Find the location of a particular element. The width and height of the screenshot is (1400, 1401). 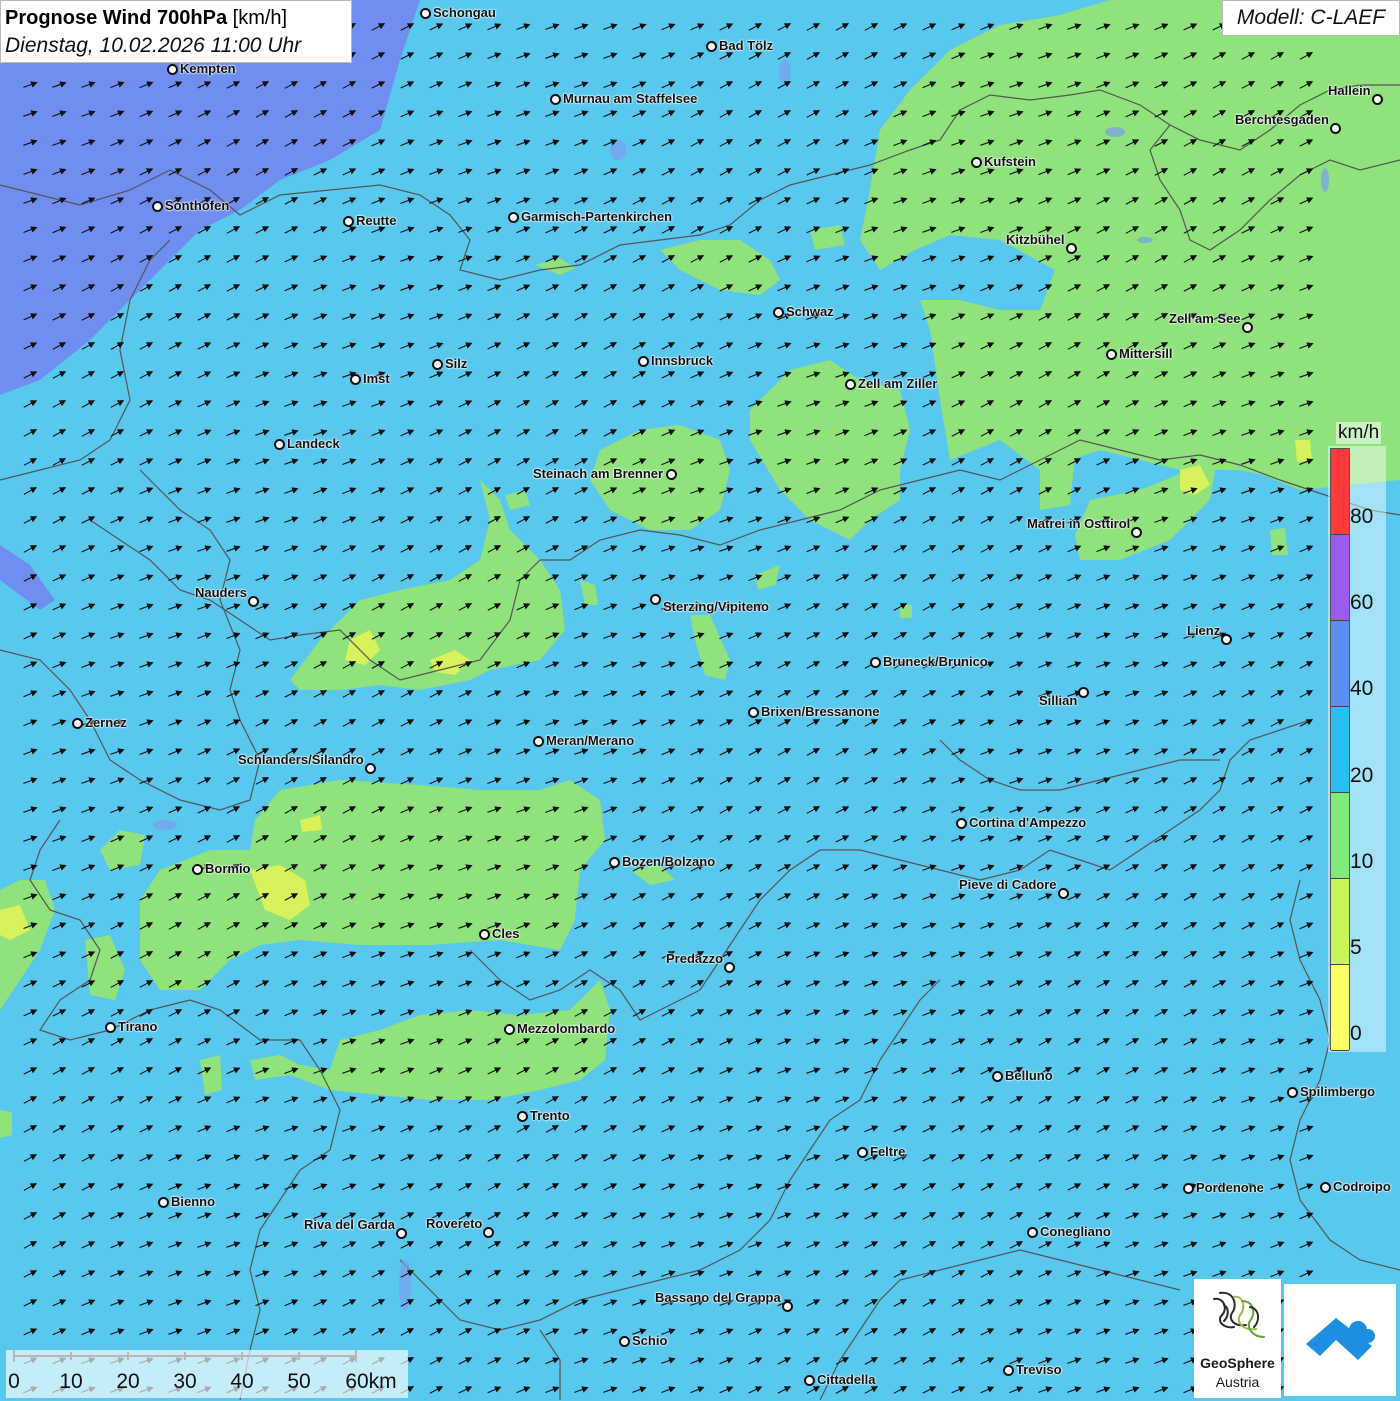

city-label: Nauders is located at coordinates (221, 592).